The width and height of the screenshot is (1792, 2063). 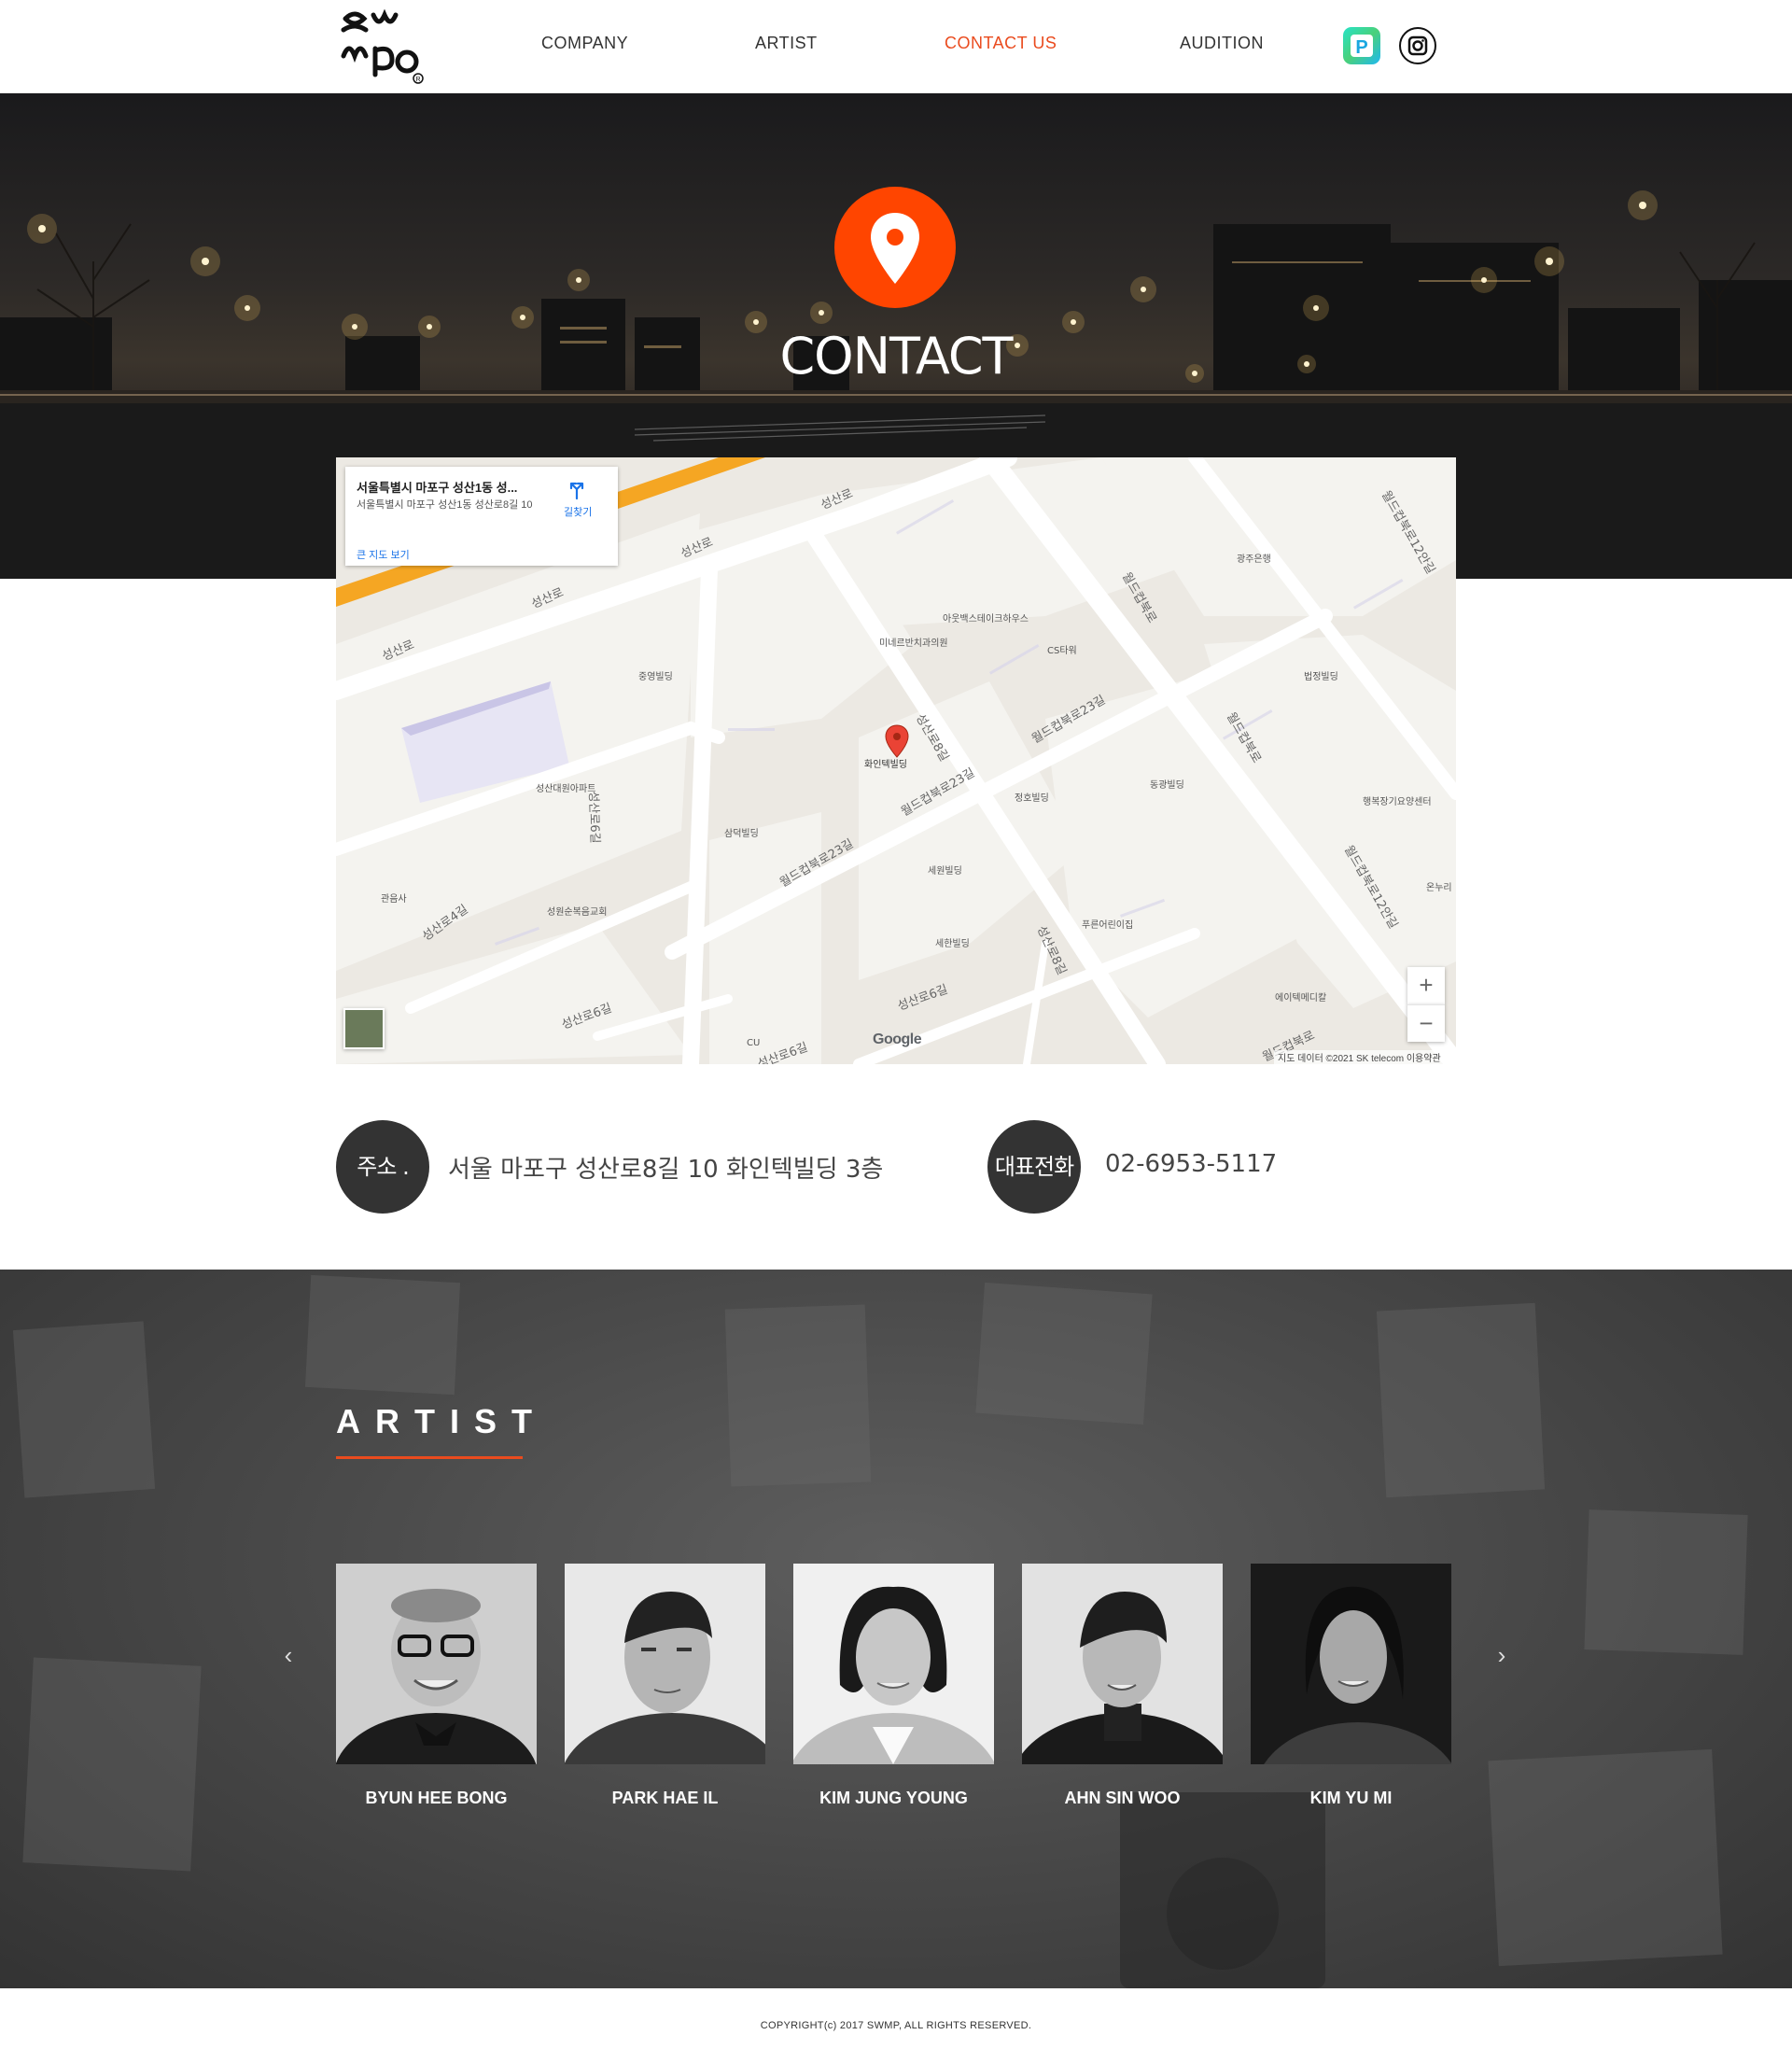 What do you see at coordinates (893, 1799) in the screenshot?
I see `artist-name: KIM JUNG YOUNG` at bounding box center [893, 1799].